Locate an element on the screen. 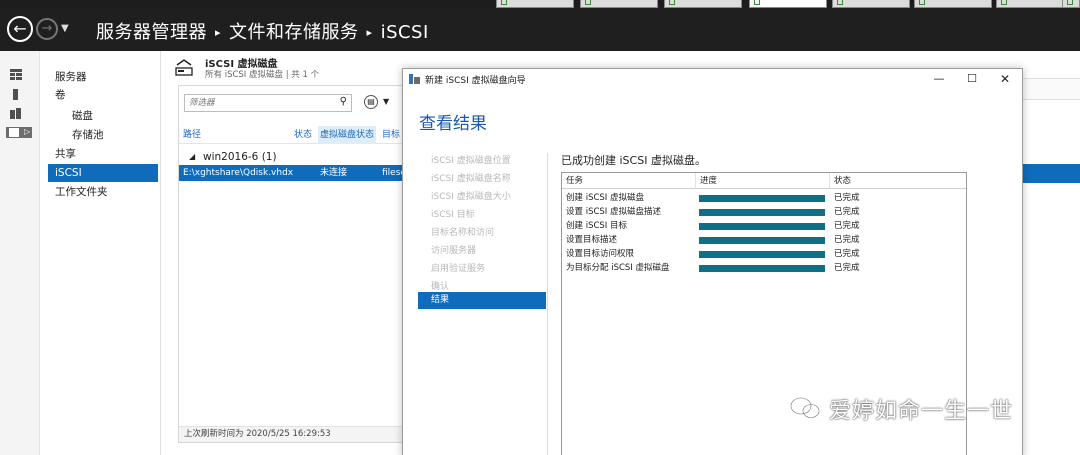  close-button: ✕ is located at coordinates (1005, 79).